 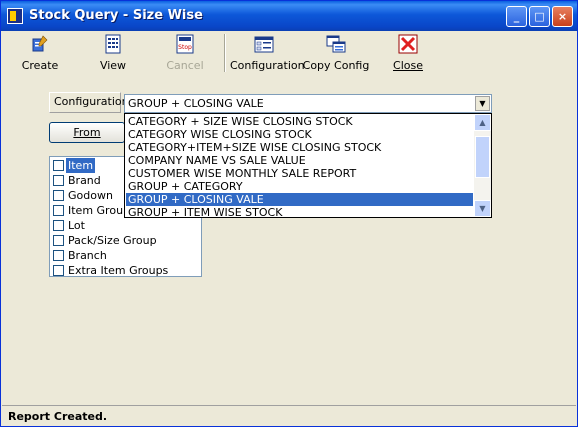 What do you see at coordinates (516, 16) in the screenshot?
I see `minimize-button: _` at bounding box center [516, 16].